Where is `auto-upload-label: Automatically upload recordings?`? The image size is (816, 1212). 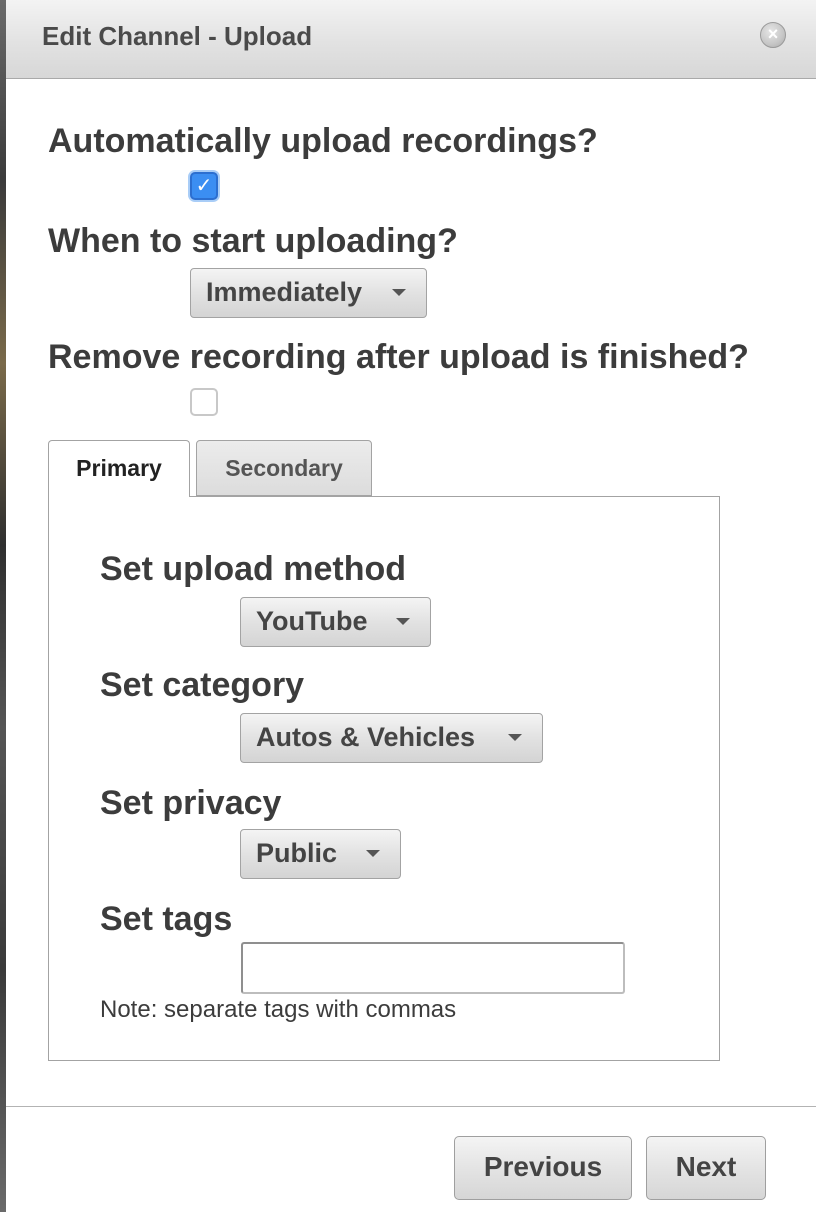 auto-upload-label: Automatically upload recordings? is located at coordinates (323, 141).